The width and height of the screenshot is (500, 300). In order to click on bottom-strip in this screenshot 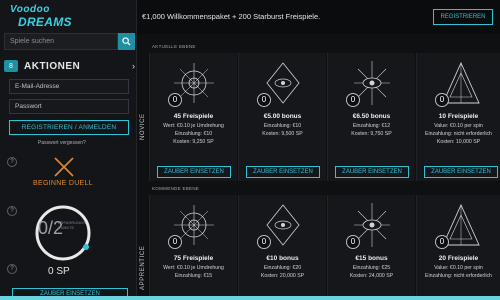, I will do `click(250, 298)`.